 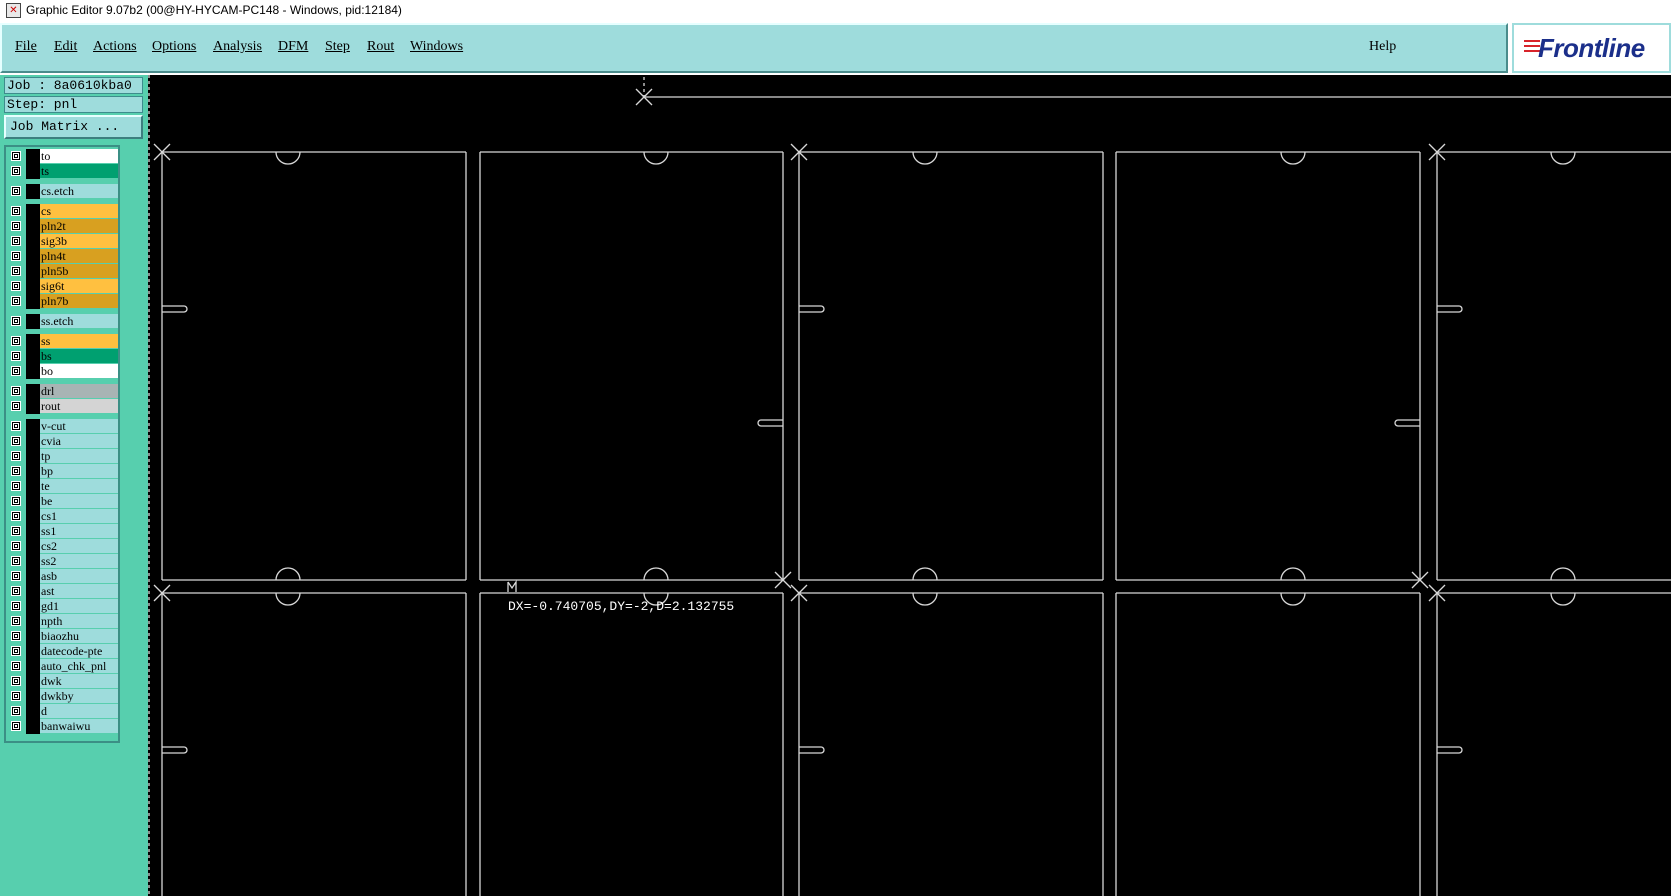 I want to click on layer-row-sig3b: sig3b, so click(x=62, y=241).